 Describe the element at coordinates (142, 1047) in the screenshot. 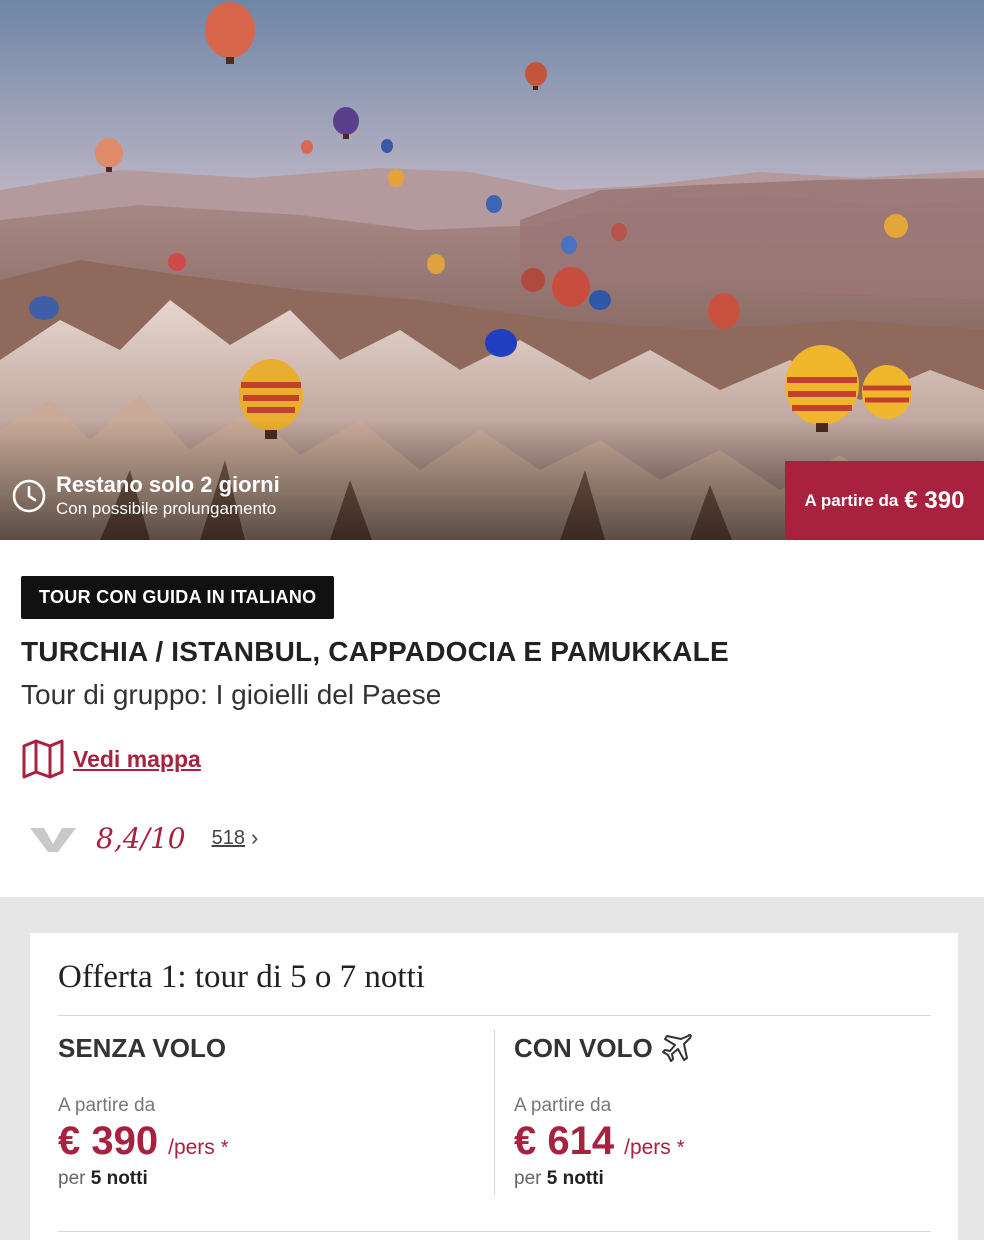

I see `option-heading: SENZA VOLO` at that location.